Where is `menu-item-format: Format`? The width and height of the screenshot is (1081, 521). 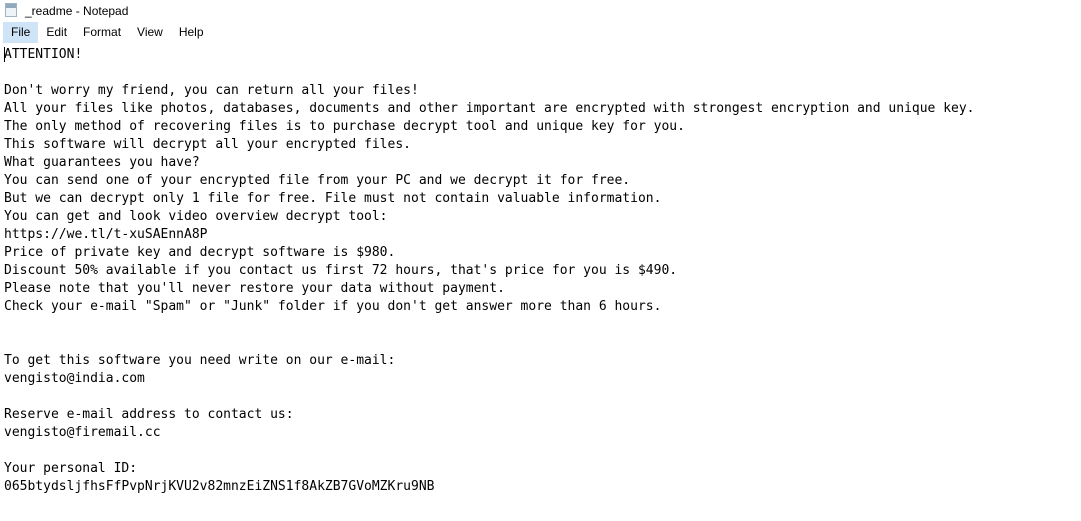
menu-item-format: Format is located at coordinates (102, 32).